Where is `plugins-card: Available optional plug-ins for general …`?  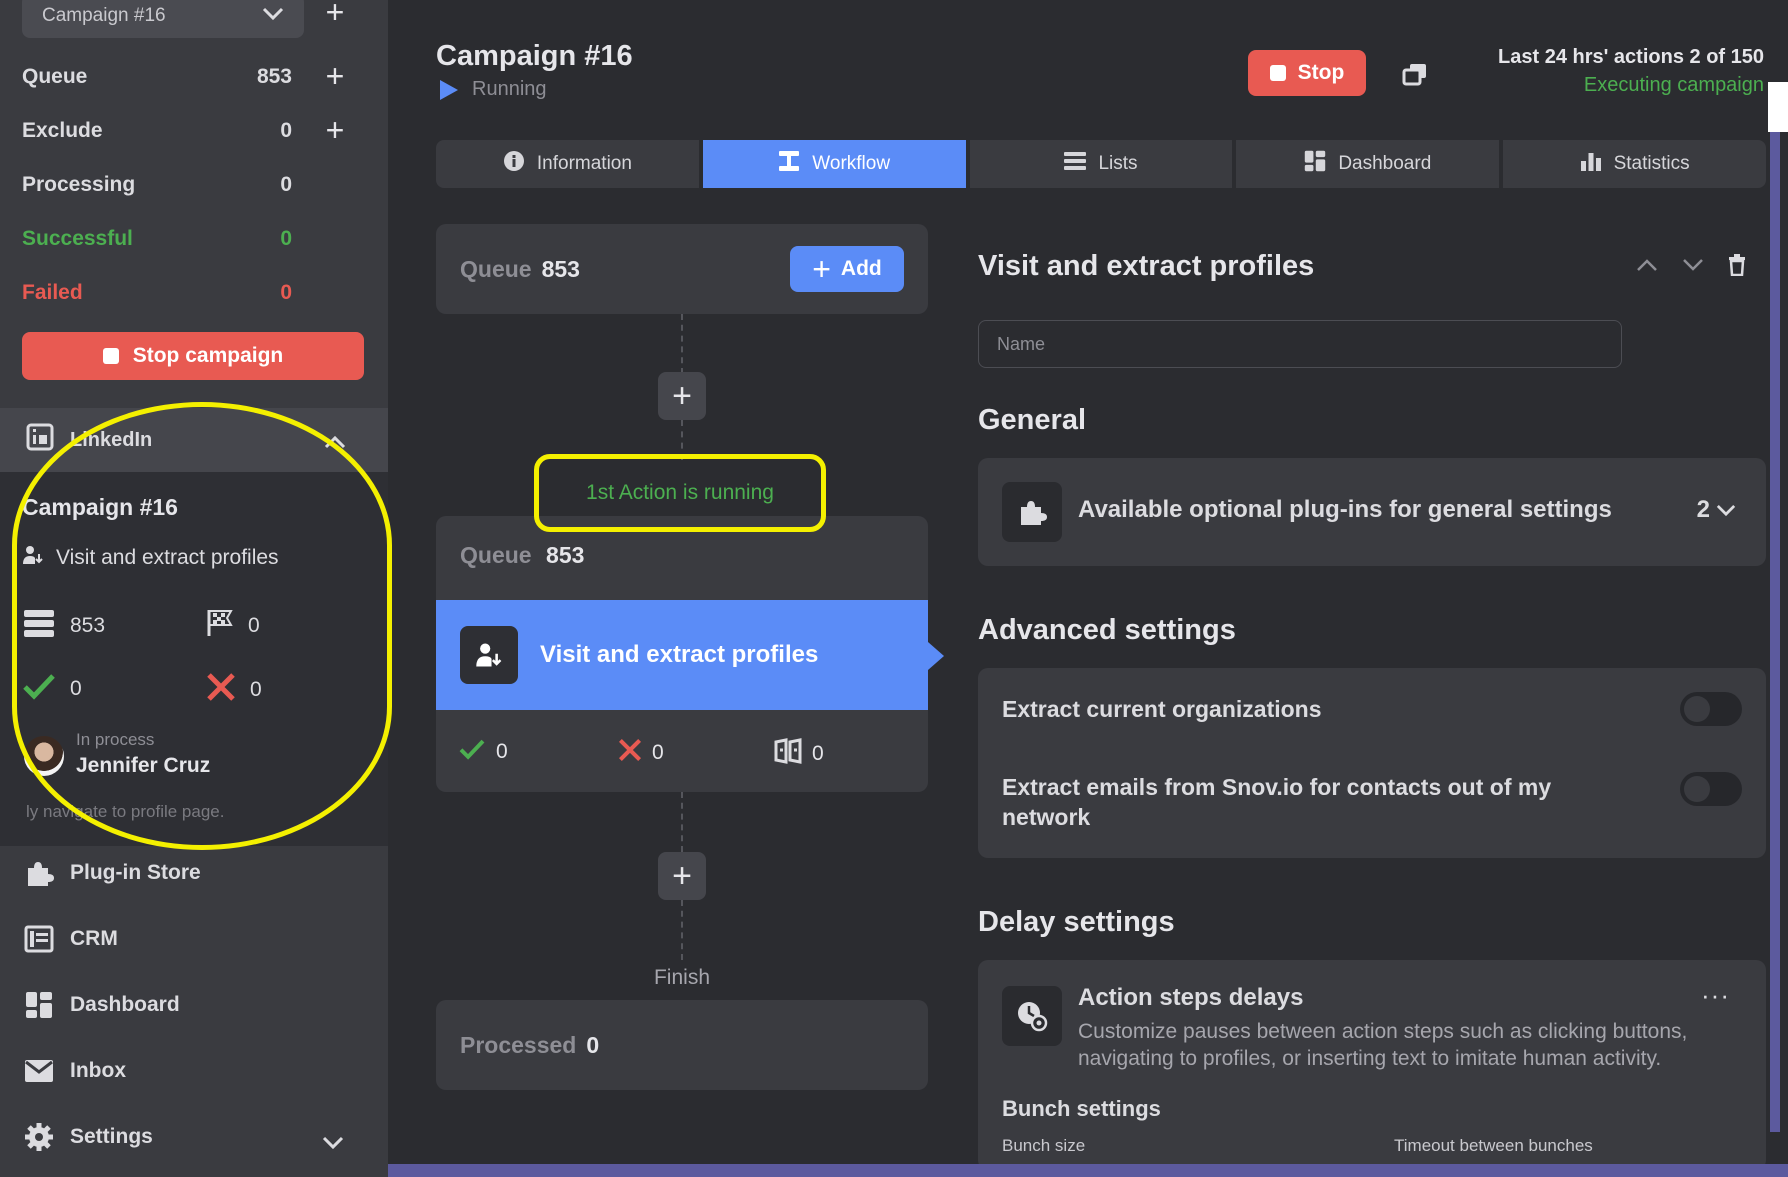
plugins-card: Available optional plug-ins for general … is located at coordinates (1372, 512).